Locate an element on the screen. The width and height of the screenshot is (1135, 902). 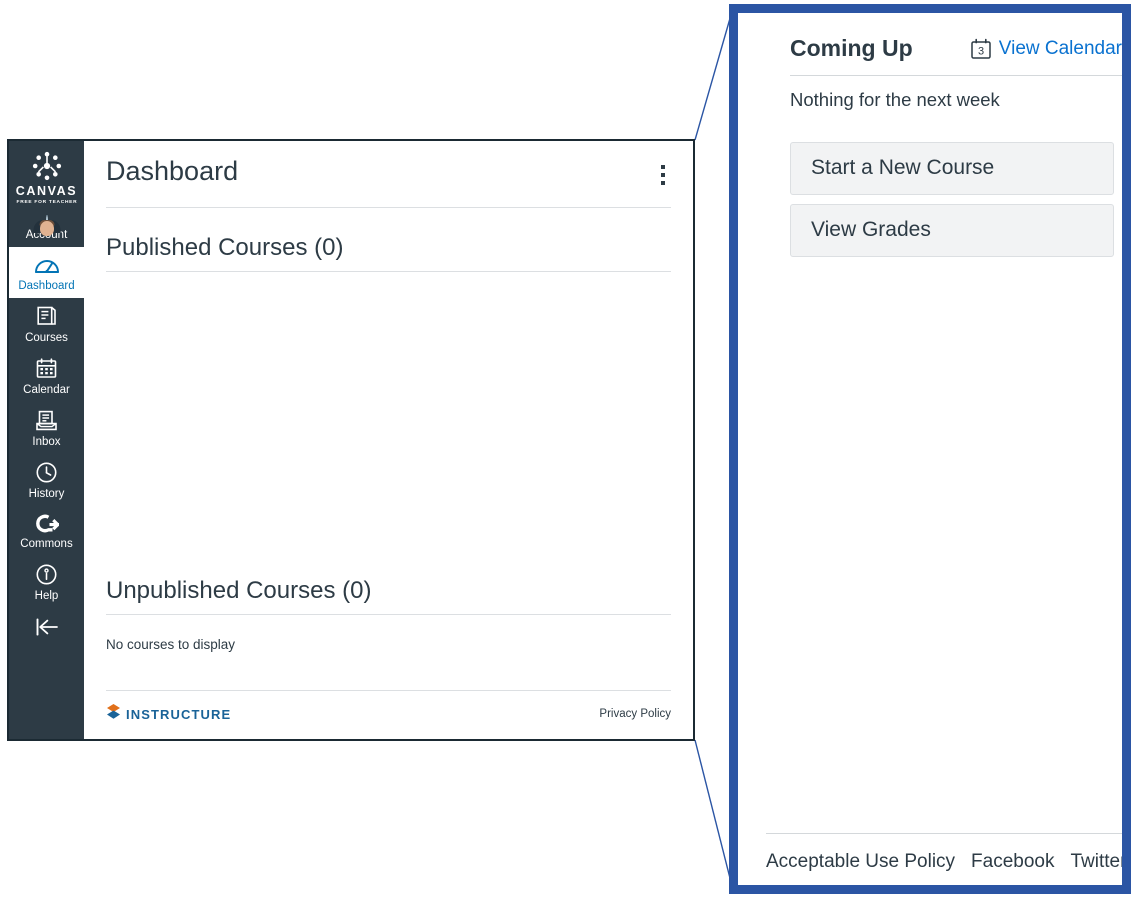
sidebar-item-label-history: History is located at coordinates (46, 494).